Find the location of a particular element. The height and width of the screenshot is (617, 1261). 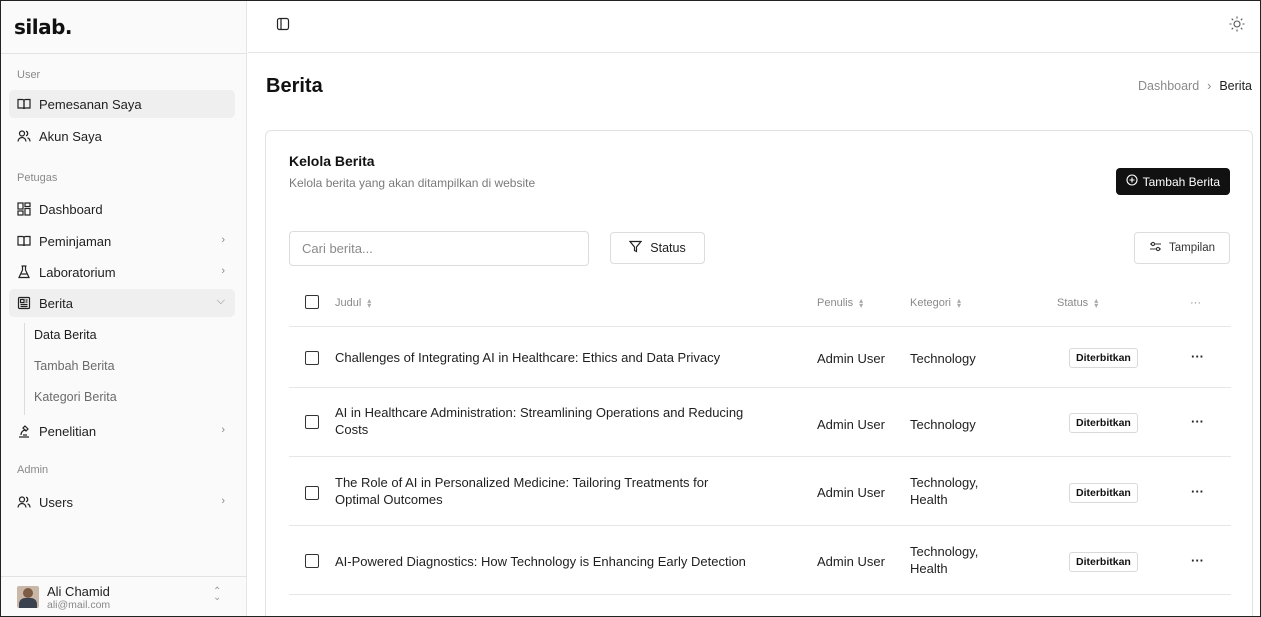

search-input is located at coordinates (439, 248).